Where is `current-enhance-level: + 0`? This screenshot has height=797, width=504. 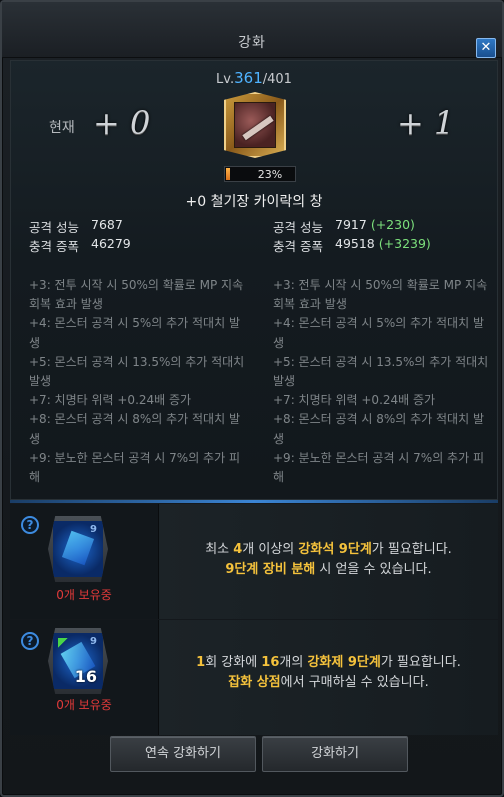
current-enhance-level: + 0 is located at coordinates (122, 123).